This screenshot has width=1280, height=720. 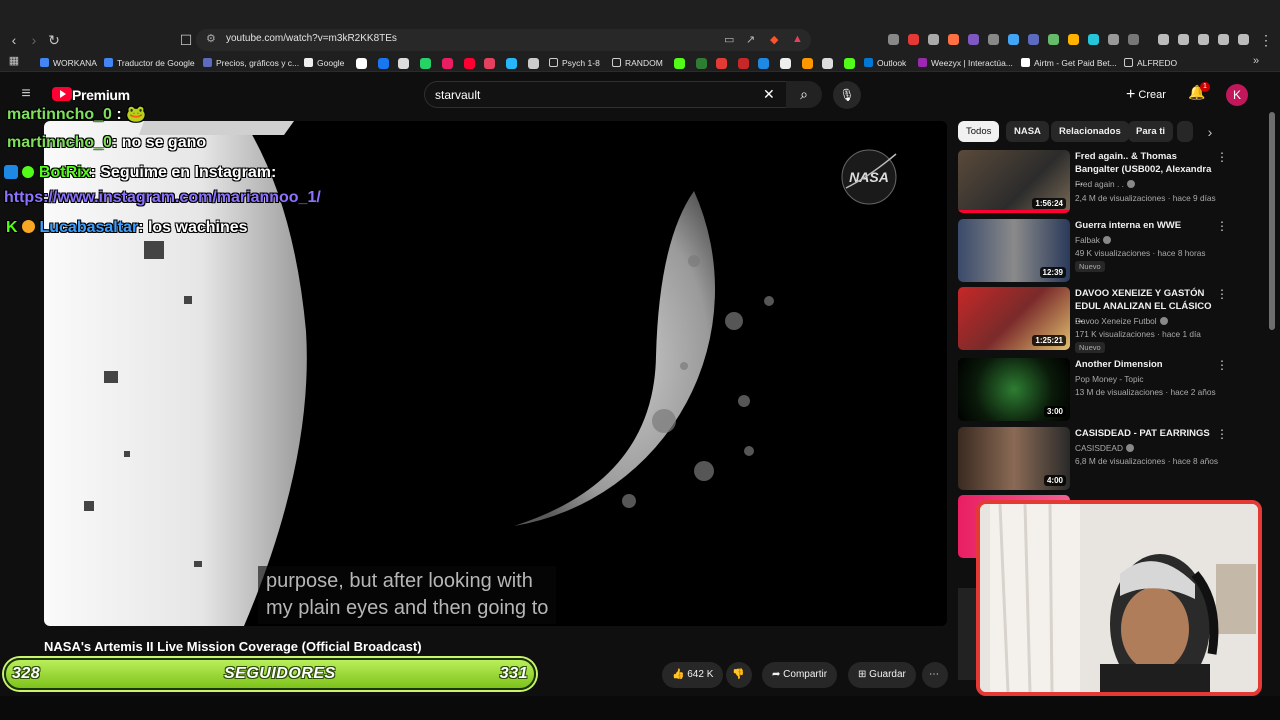 I want to click on chip-all: Todos, so click(x=979, y=131).